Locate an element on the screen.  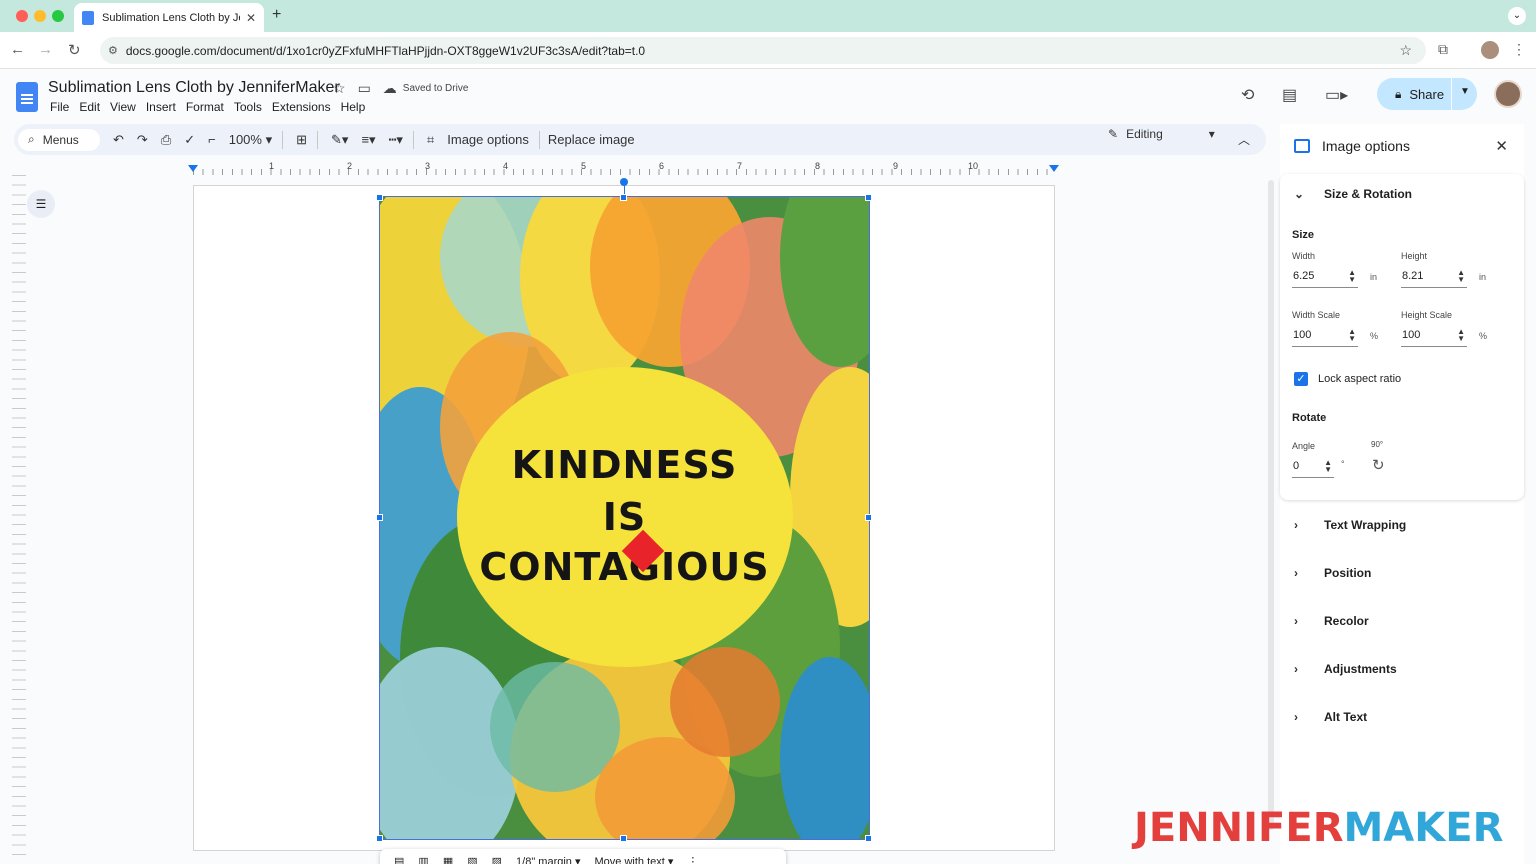
browser-profile-avatar is located at coordinates (1490, 50).